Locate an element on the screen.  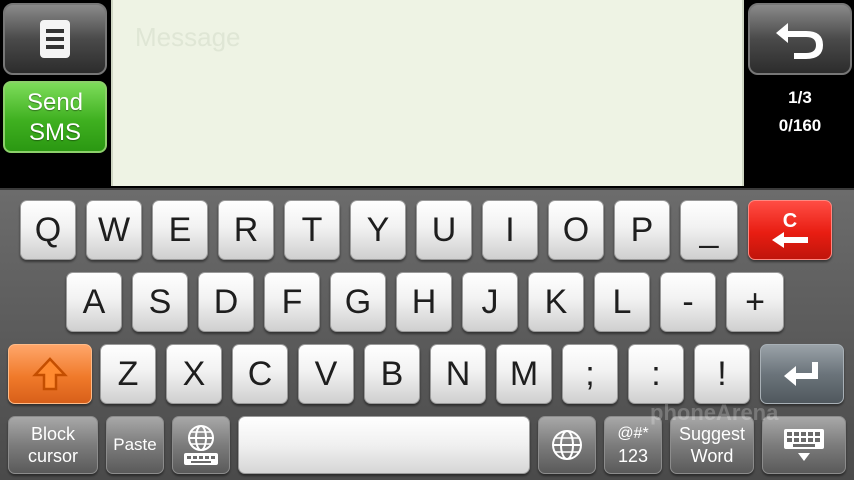
hide-keyboard-button is located at coordinates (804, 445).